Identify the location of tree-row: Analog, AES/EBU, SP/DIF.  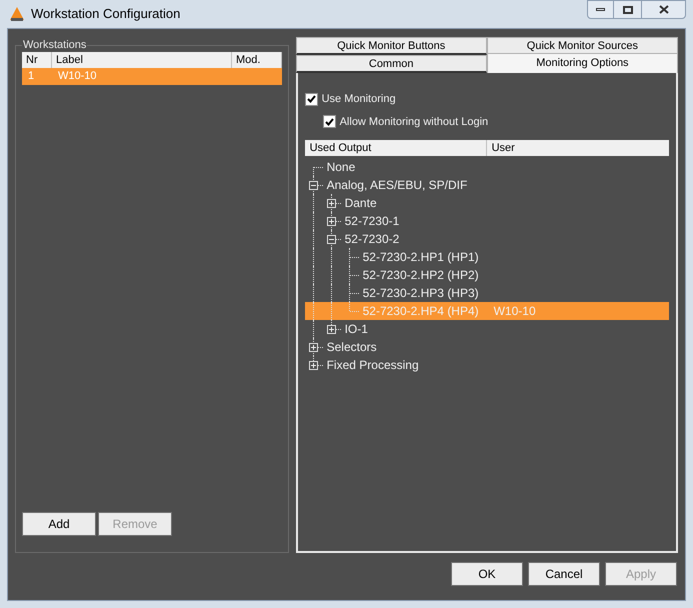
(486, 185).